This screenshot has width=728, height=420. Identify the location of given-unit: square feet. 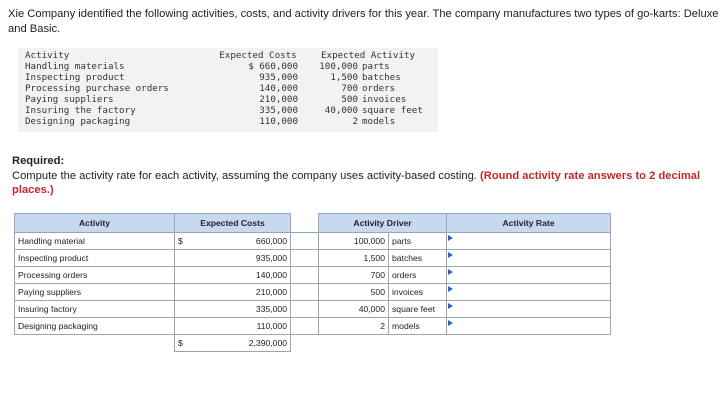
(392, 110).